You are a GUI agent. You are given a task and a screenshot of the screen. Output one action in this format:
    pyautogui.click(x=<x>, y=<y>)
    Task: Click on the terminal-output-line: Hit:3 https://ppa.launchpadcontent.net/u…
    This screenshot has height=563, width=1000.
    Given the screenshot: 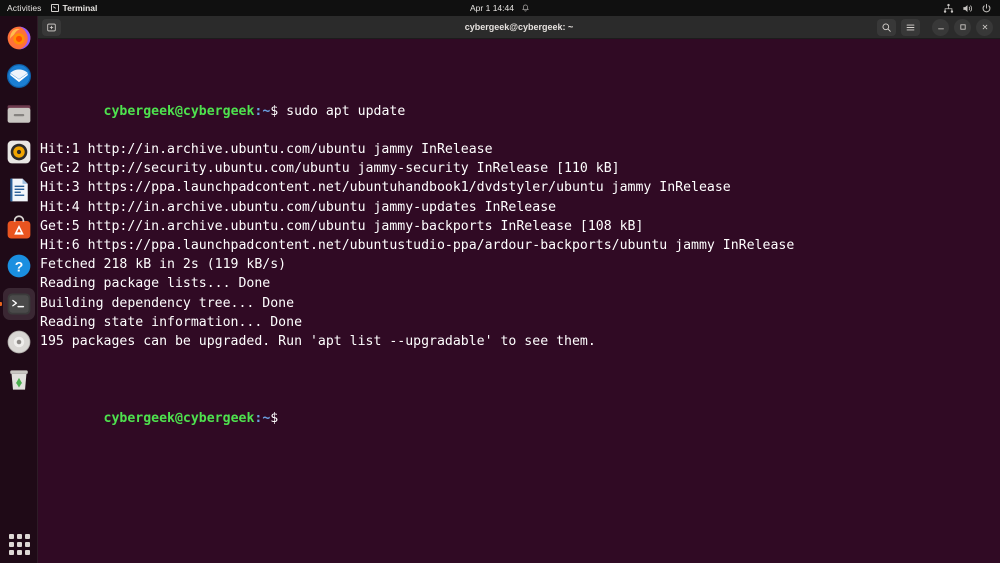 What is the action you would take?
    pyautogui.click(x=385, y=188)
    